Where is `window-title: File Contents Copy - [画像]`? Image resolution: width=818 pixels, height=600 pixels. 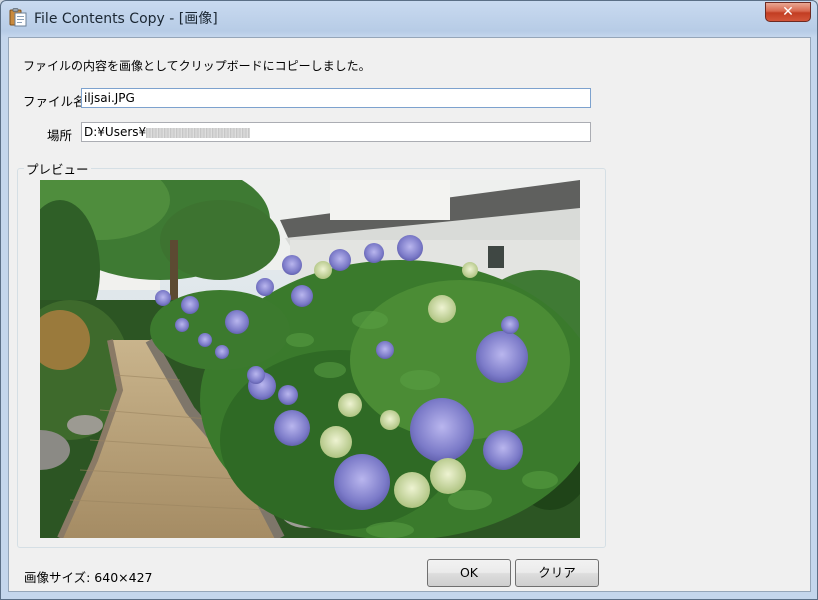
window-title: File Contents Copy - [画像] is located at coordinates (126, 19).